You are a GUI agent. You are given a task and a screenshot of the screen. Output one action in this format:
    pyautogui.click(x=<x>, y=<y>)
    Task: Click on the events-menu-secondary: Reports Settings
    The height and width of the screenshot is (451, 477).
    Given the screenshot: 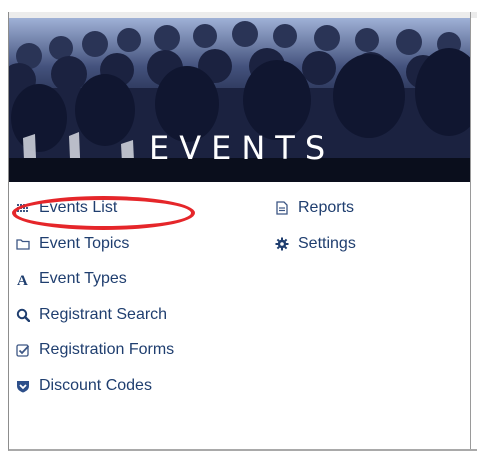 What is the action you would take?
    pyautogui.click(x=315, y=233)
    